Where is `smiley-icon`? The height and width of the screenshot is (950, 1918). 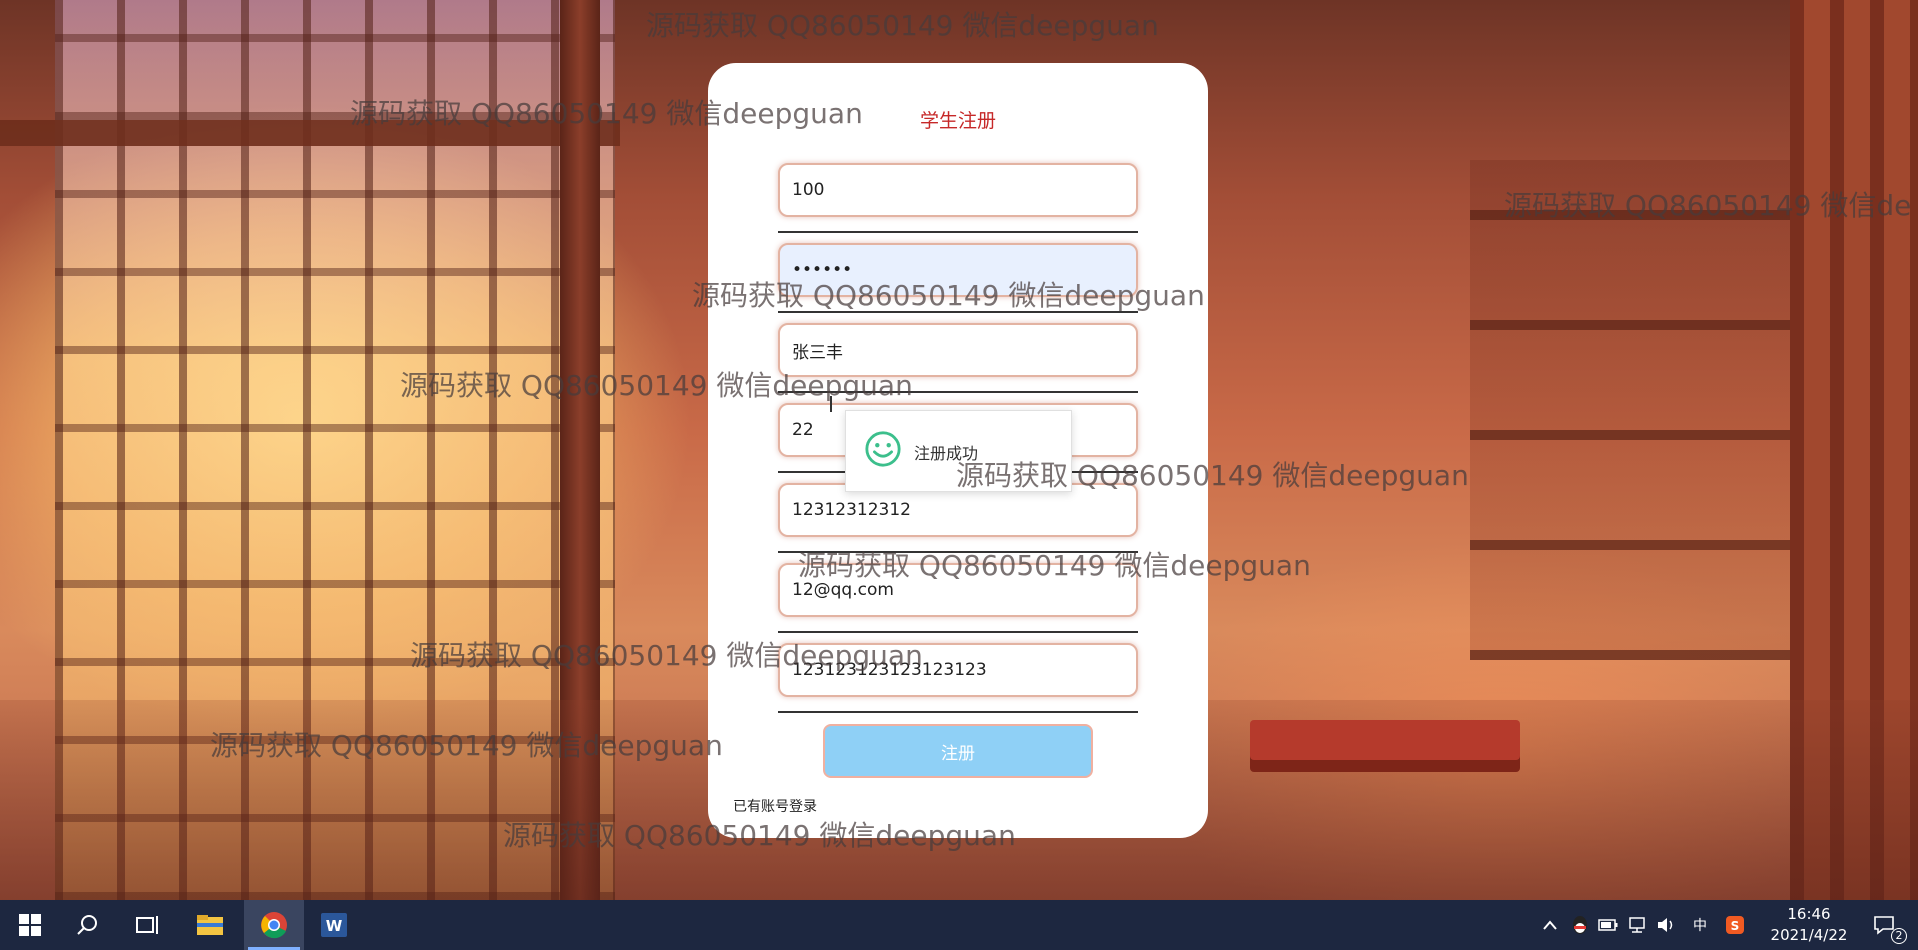 smiley-icon is located at coordinates (883, 449).